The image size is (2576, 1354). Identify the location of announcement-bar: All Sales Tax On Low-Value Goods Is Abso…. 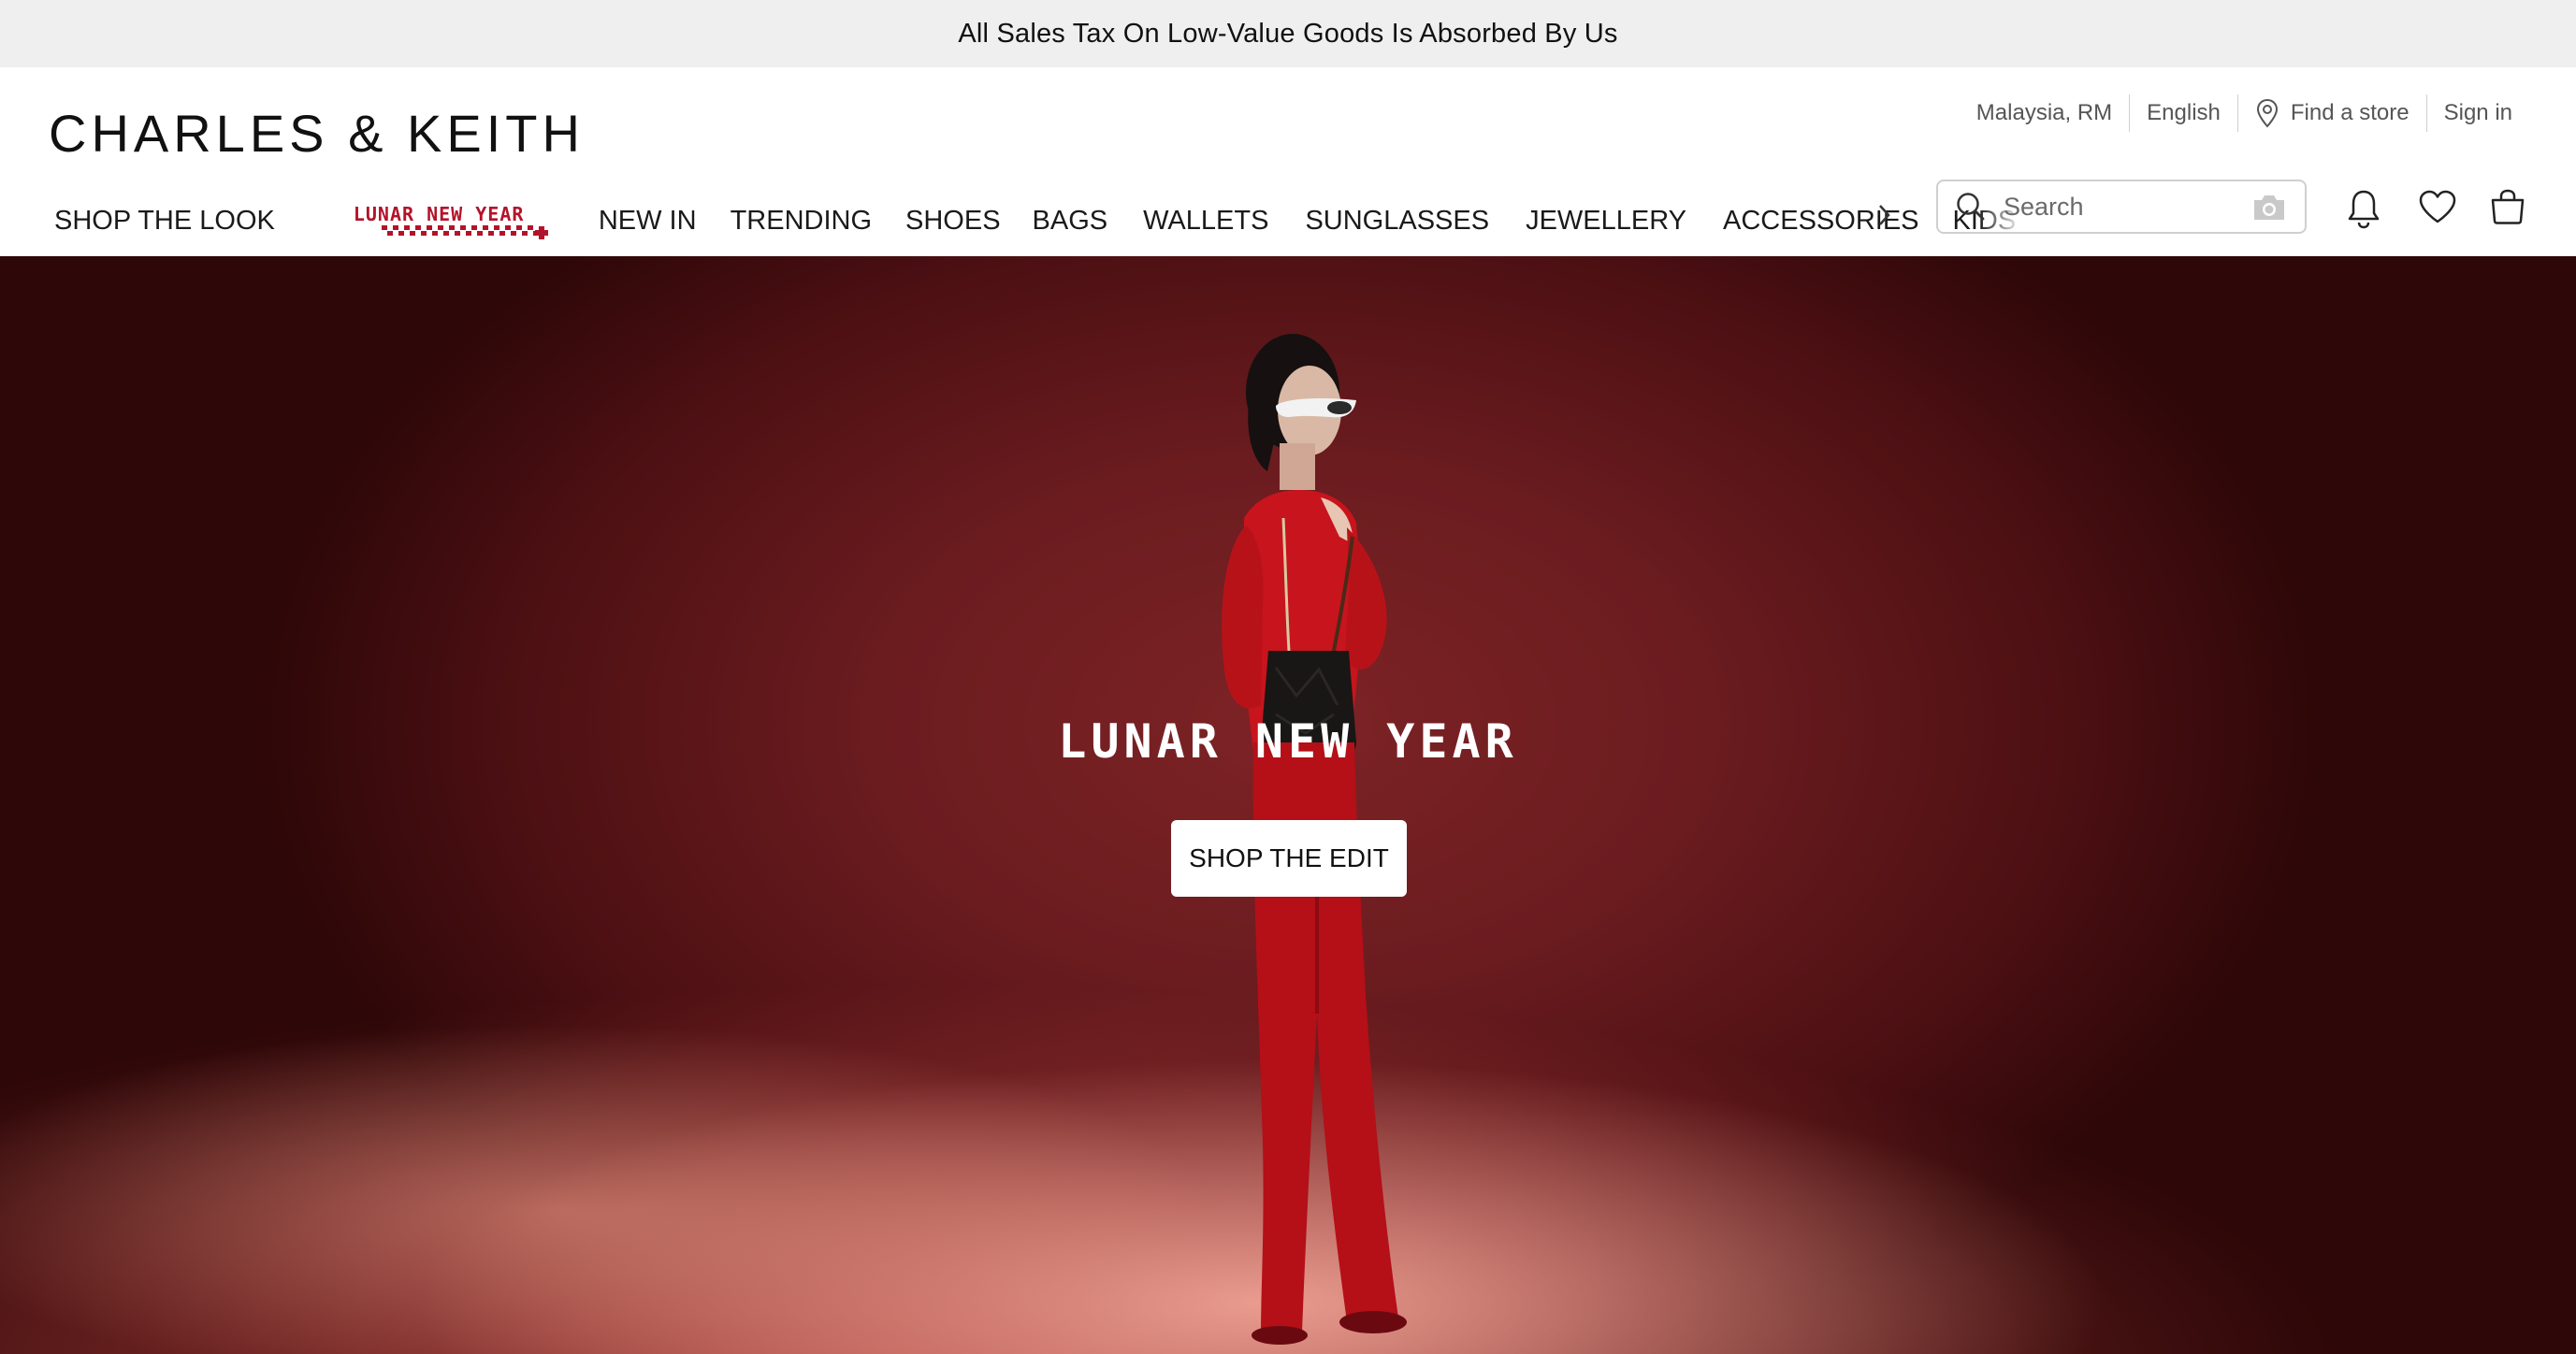
(1288, 33).